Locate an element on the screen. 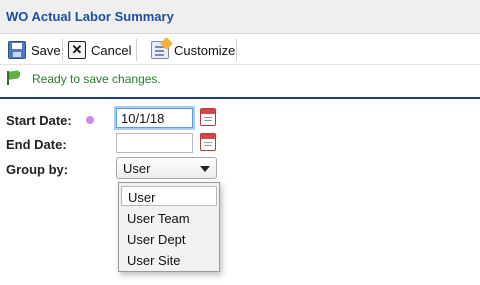 The width and height of the screenshot is (480, 285). group-by-dropdown: User User Team User Dept User Site is located at coordinates (169, 227).